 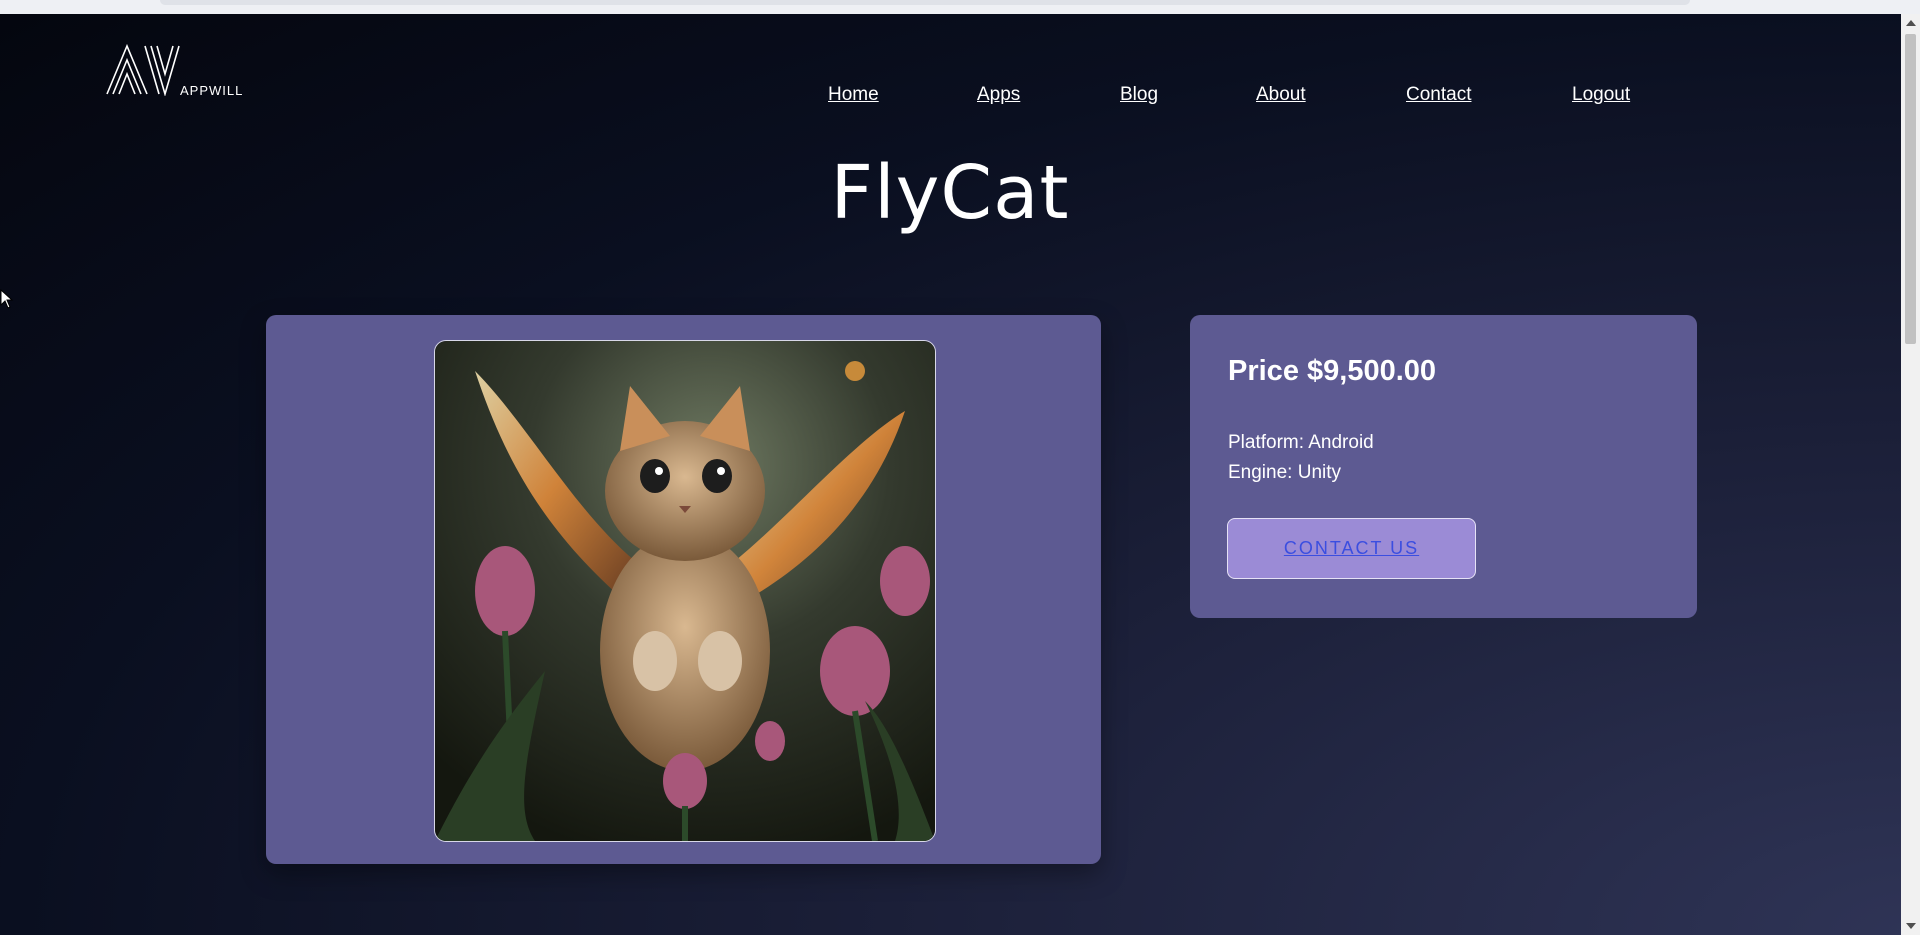 What do you see at coordinates (960, 7) in the screenshot?
I see `browser-top-bar` at bounding box center [960, 7].